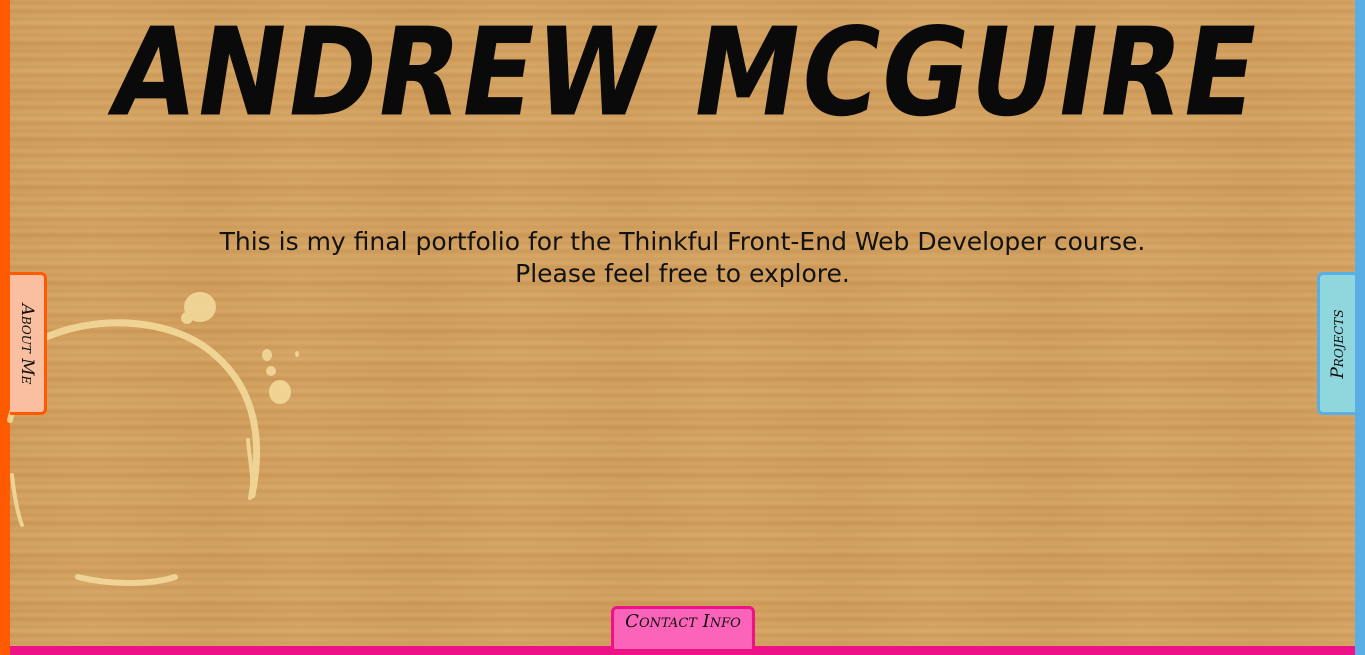 The height and width of the screenshot is (655, 1365). I want to click on intro-line-2: Please feel free to explore., so click(682, 273).